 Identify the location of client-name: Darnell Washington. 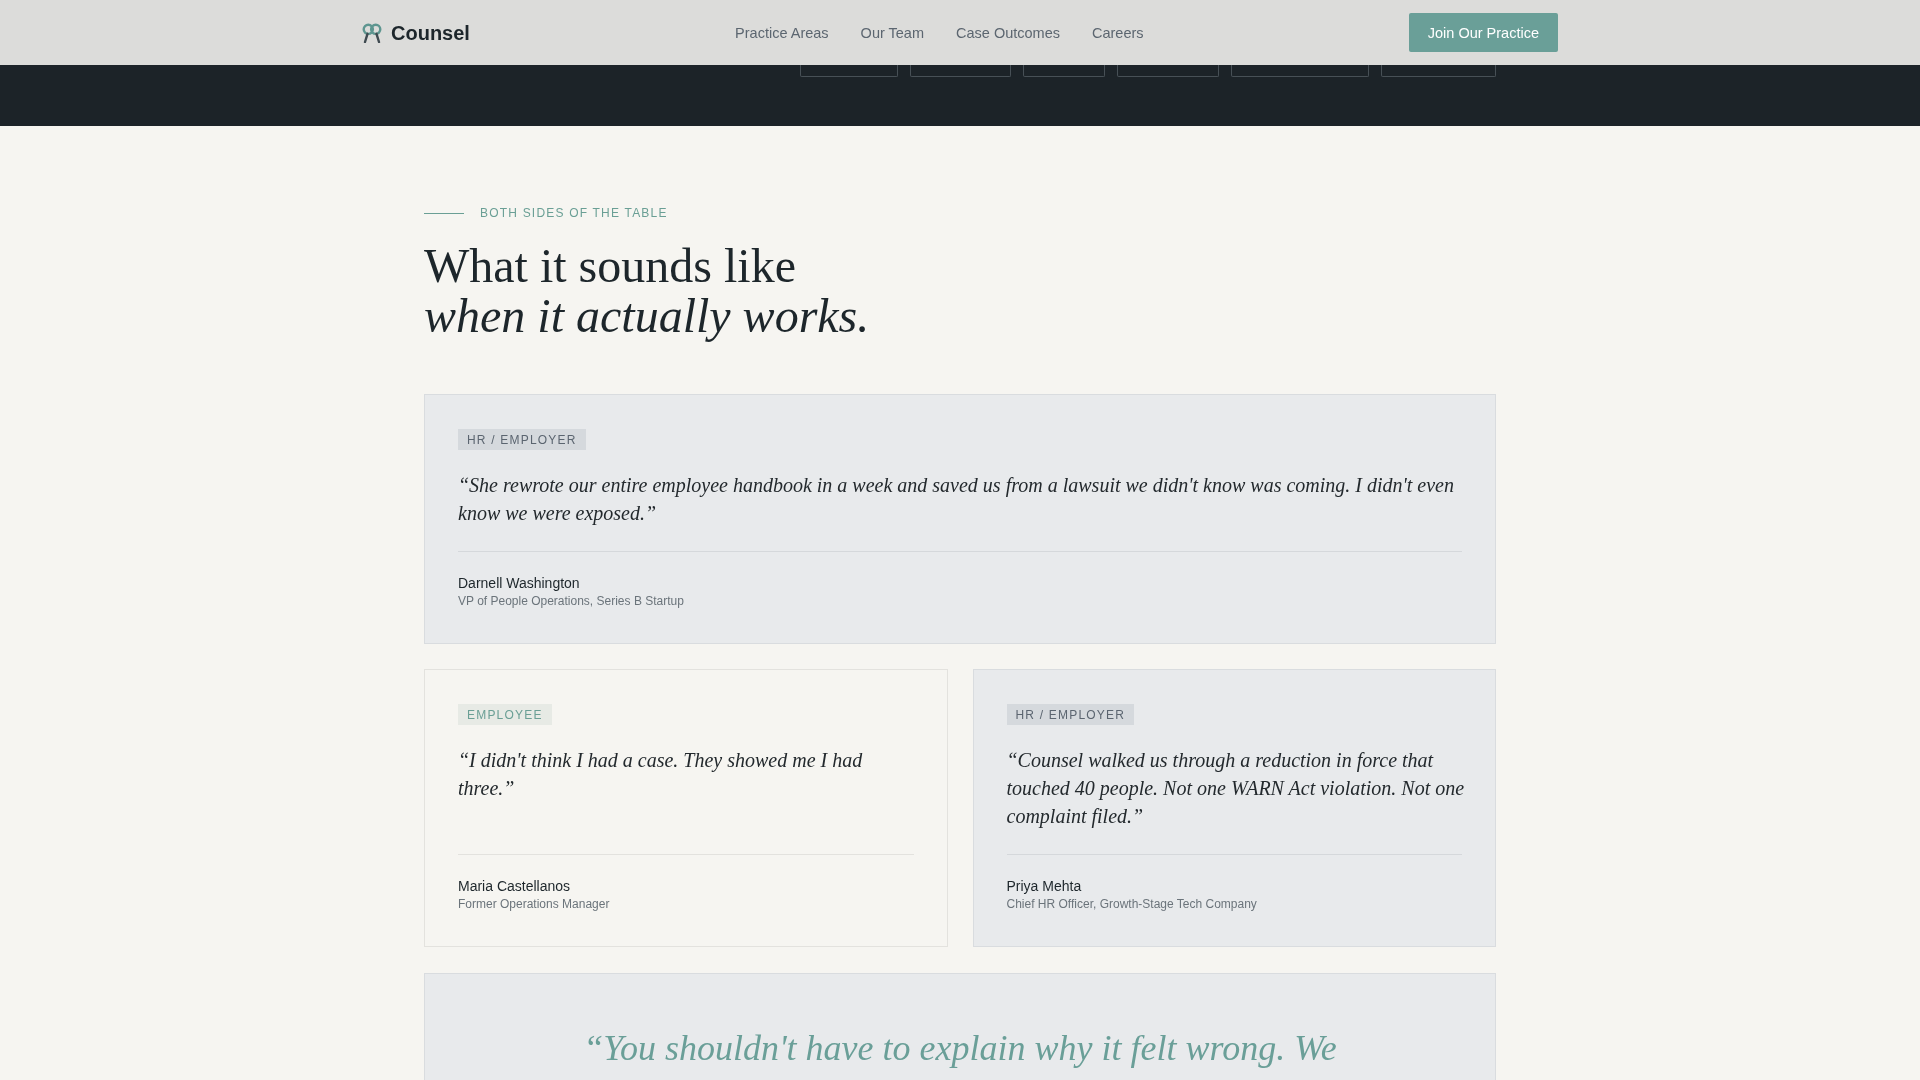
(519, 583).